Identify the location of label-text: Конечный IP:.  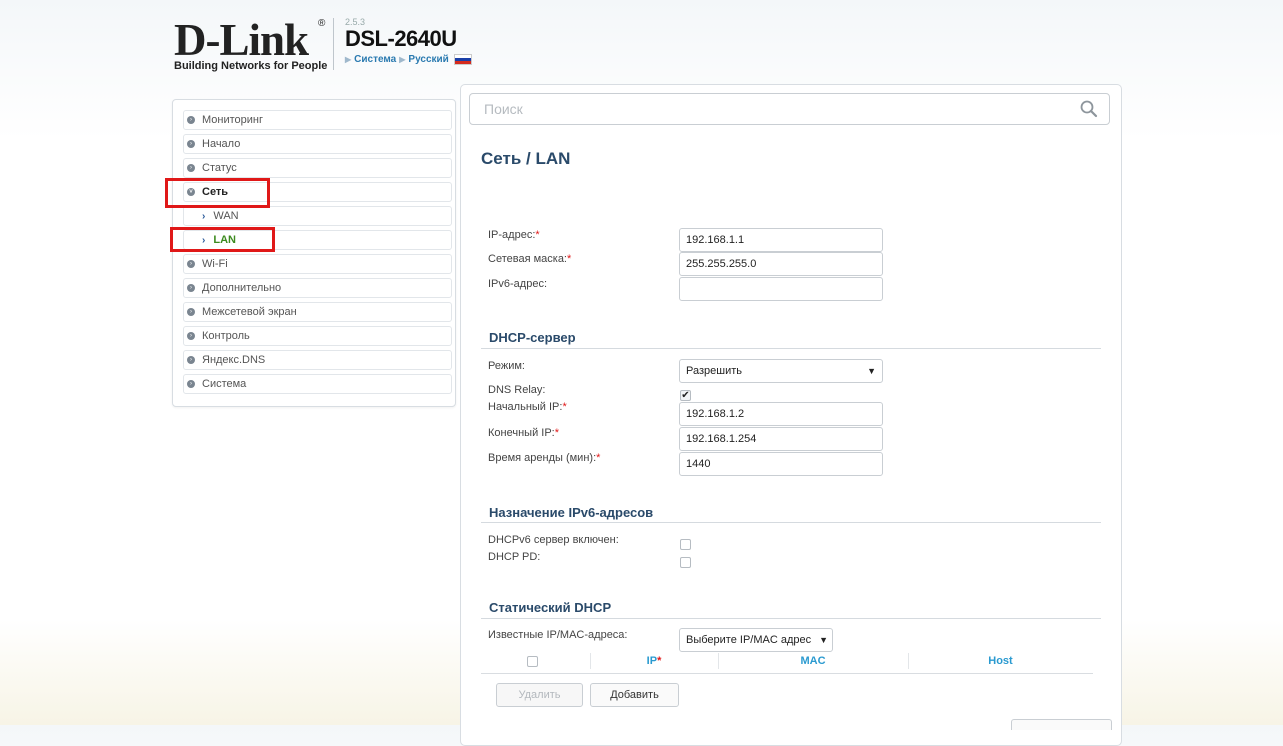
(521, 433).